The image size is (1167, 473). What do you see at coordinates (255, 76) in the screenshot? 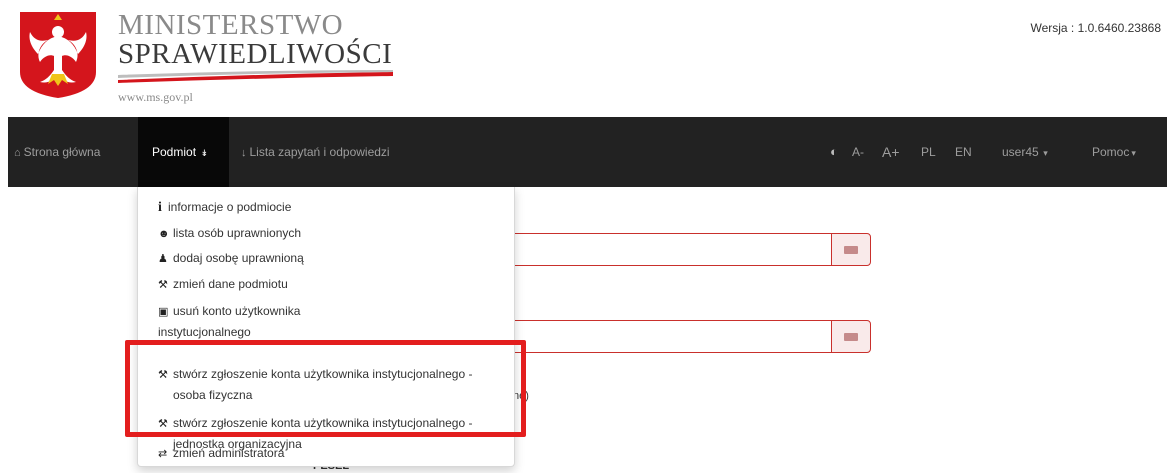
I see `logo-swoosh` at bounding box center [255, 76].